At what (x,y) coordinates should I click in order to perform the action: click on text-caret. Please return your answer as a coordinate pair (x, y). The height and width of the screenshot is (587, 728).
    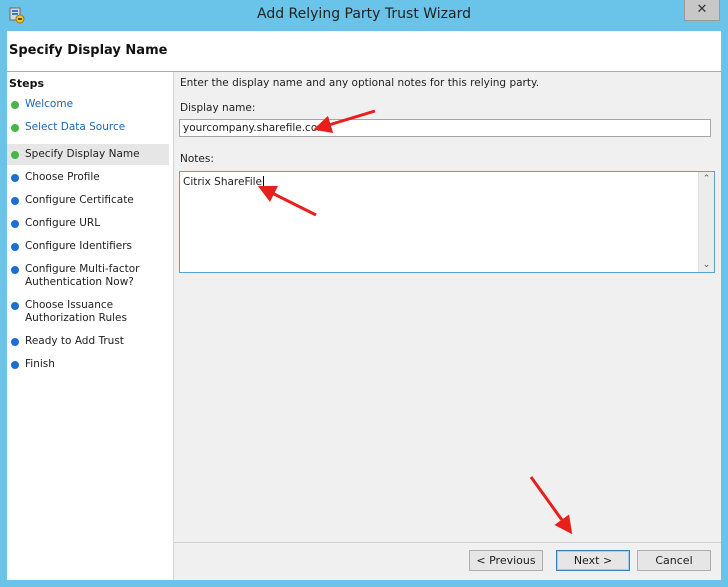
    Looking at the image, I should click on (264, 182).